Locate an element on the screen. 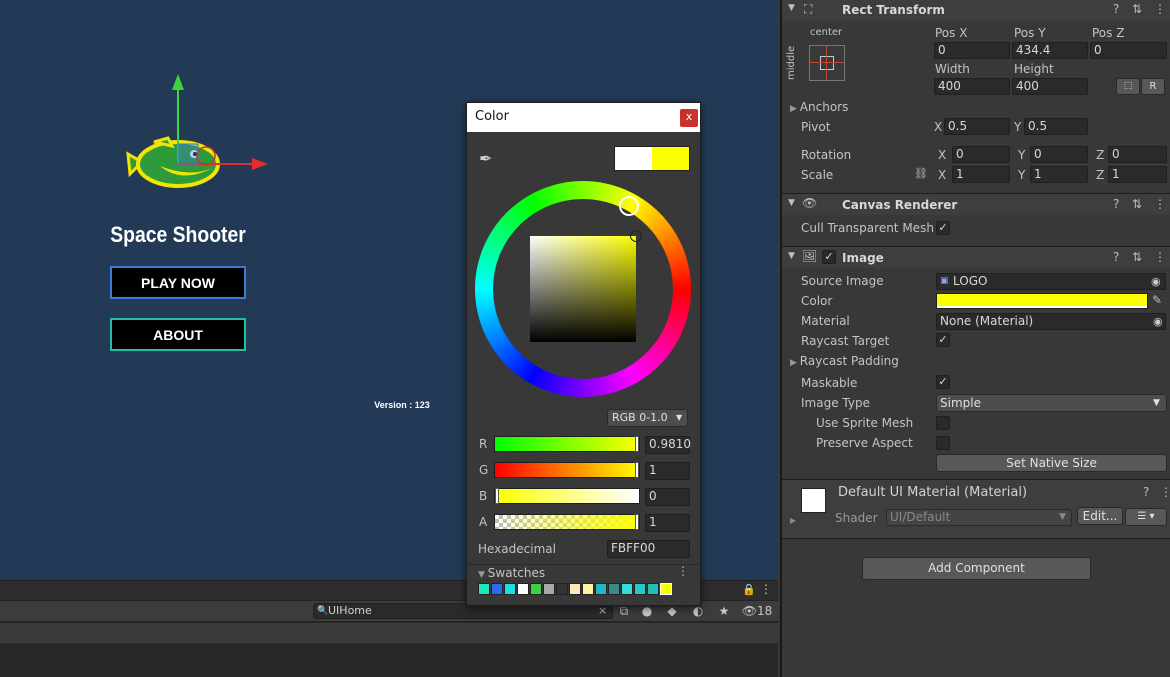 The image size is (1170, 677). rotation-y-field: 0 is located at coordinates (1059, 154).